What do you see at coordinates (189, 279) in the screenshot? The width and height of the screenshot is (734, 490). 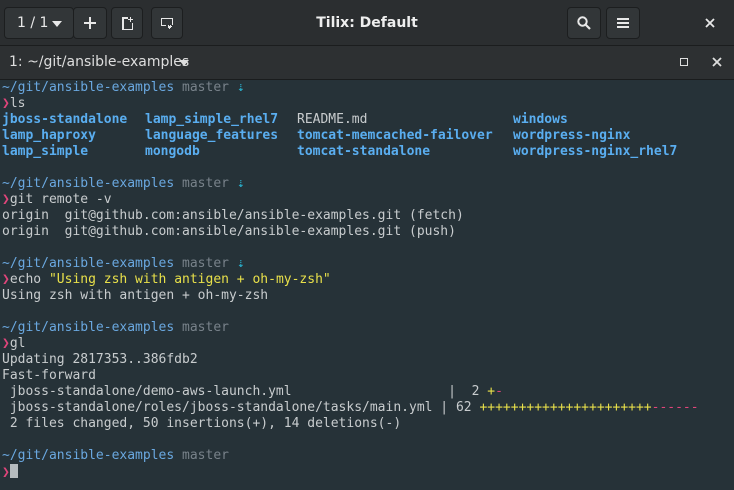 I see `command-string-argument: "Using zsh with antigen + oh-my-zsh"` at bounding box center [189, 279].